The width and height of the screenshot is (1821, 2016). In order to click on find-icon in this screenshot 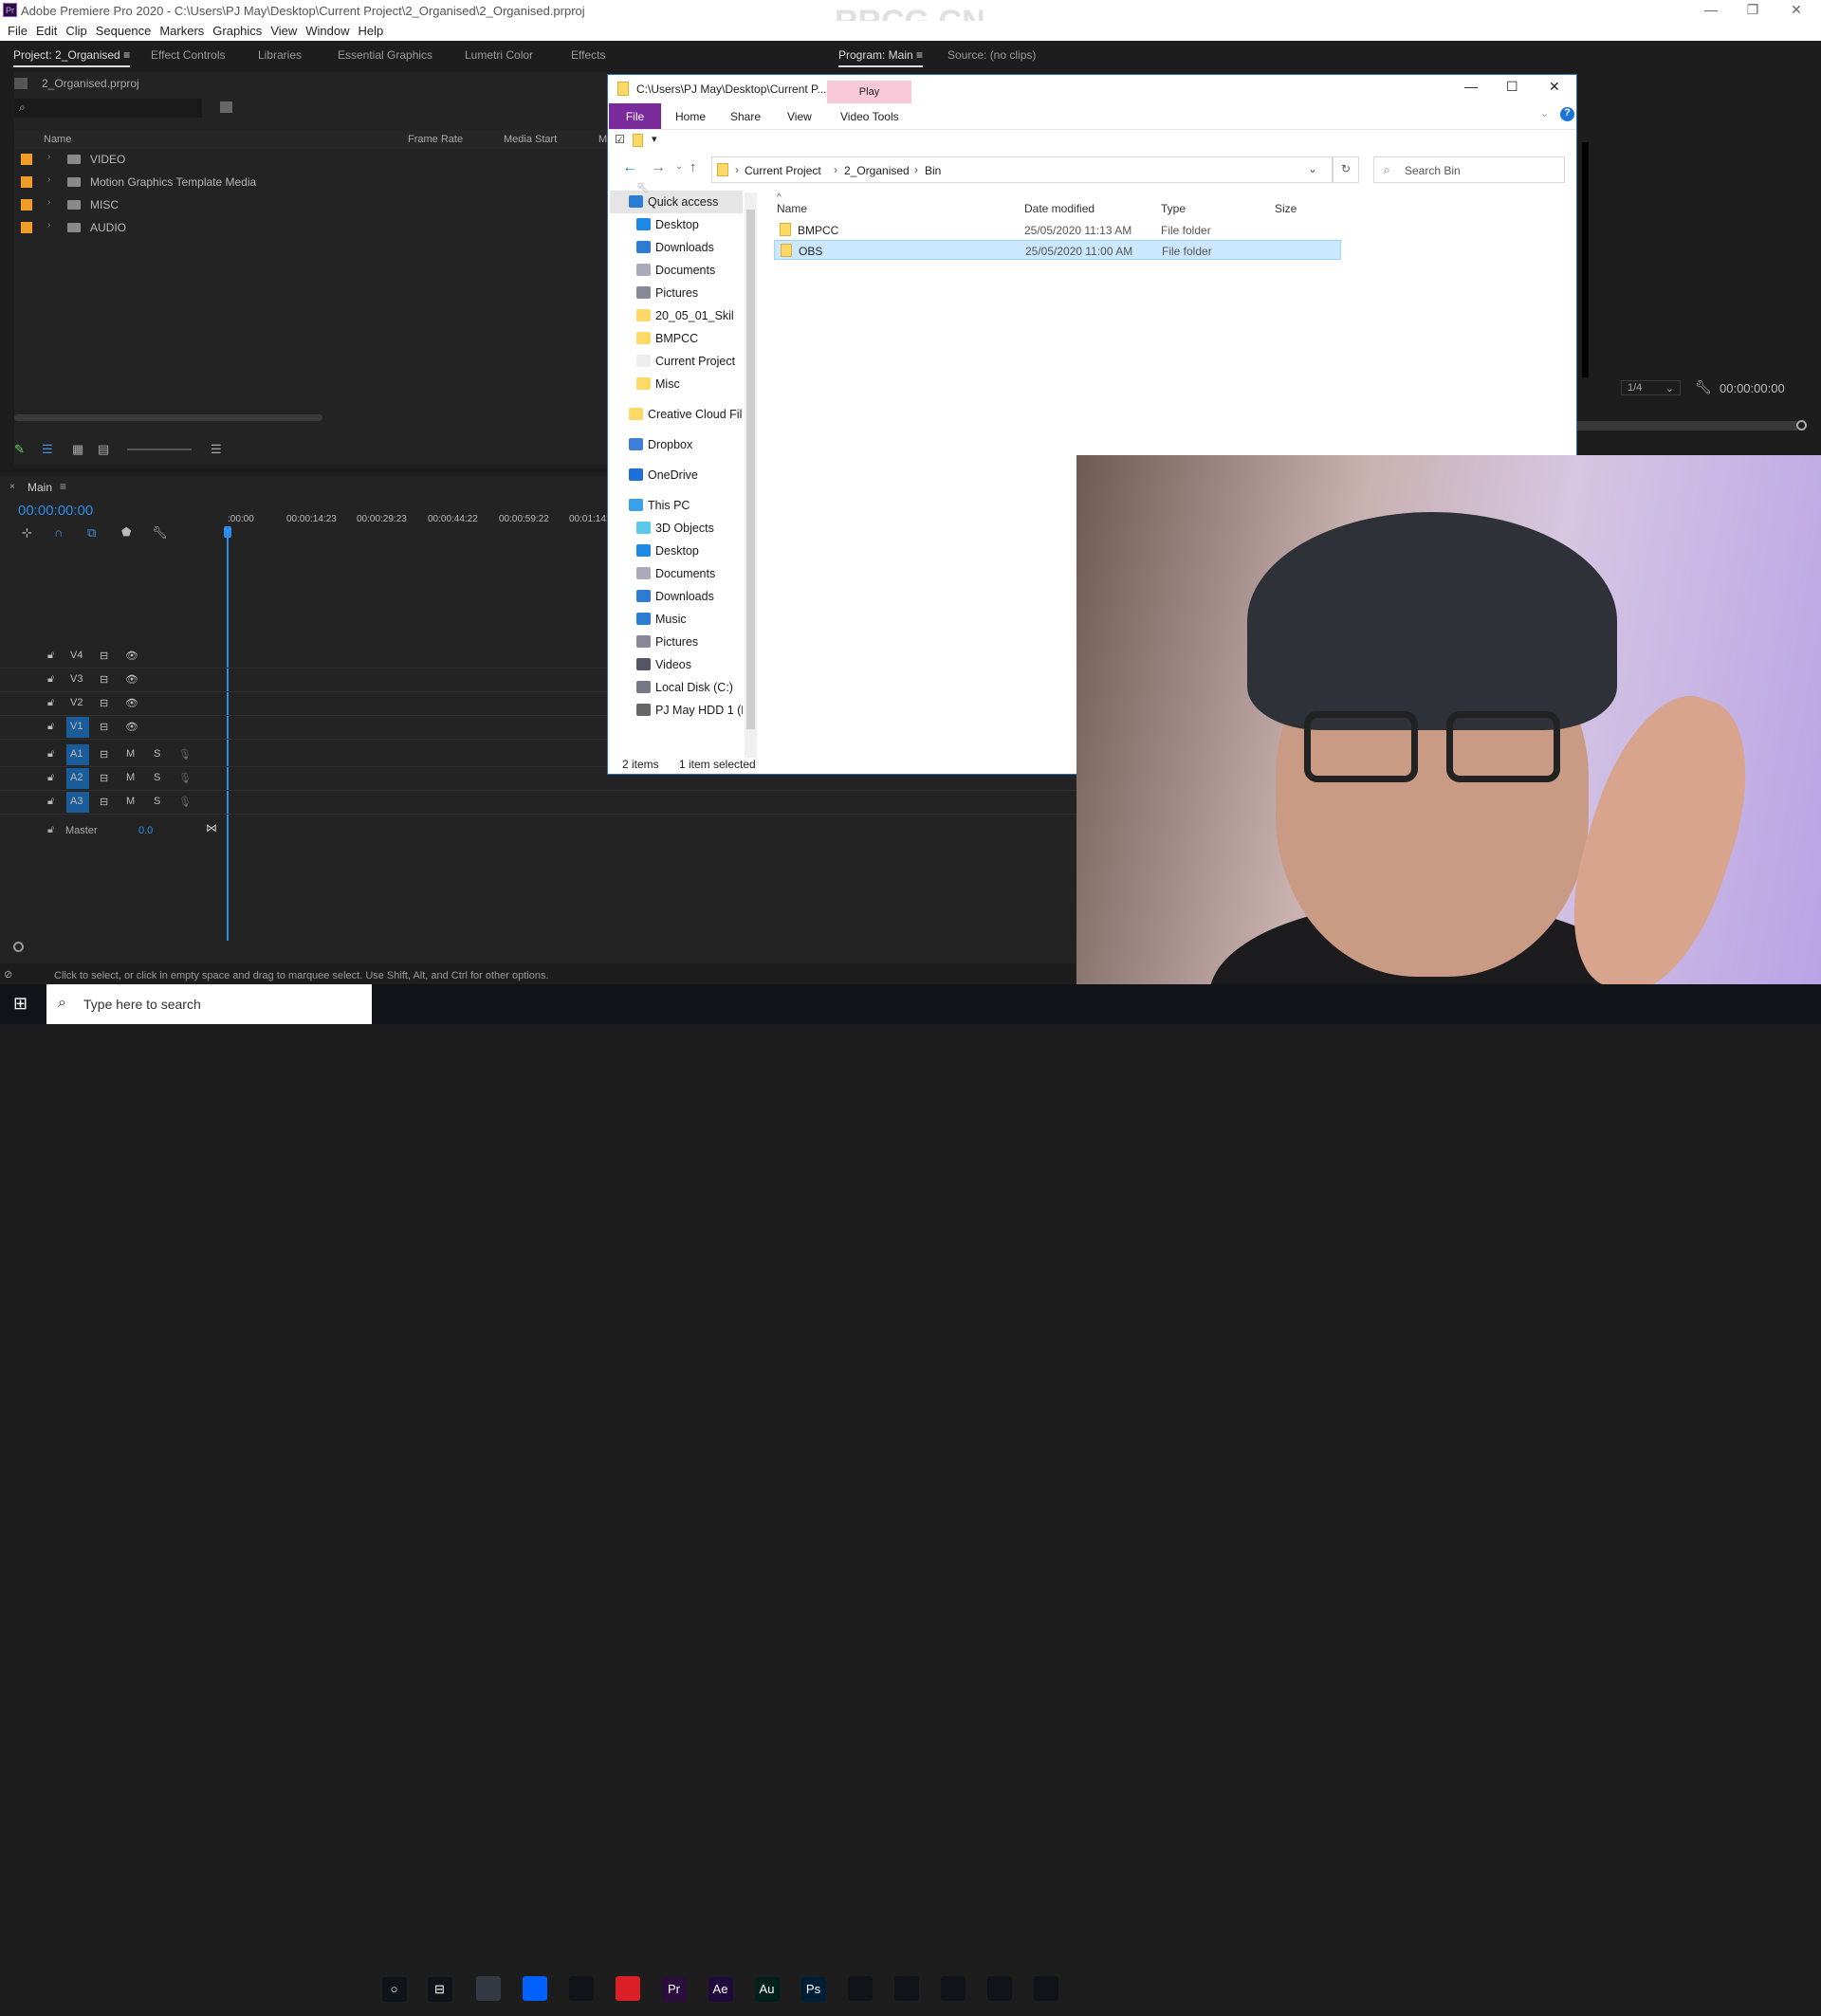, I will do `click(226, 107)`.